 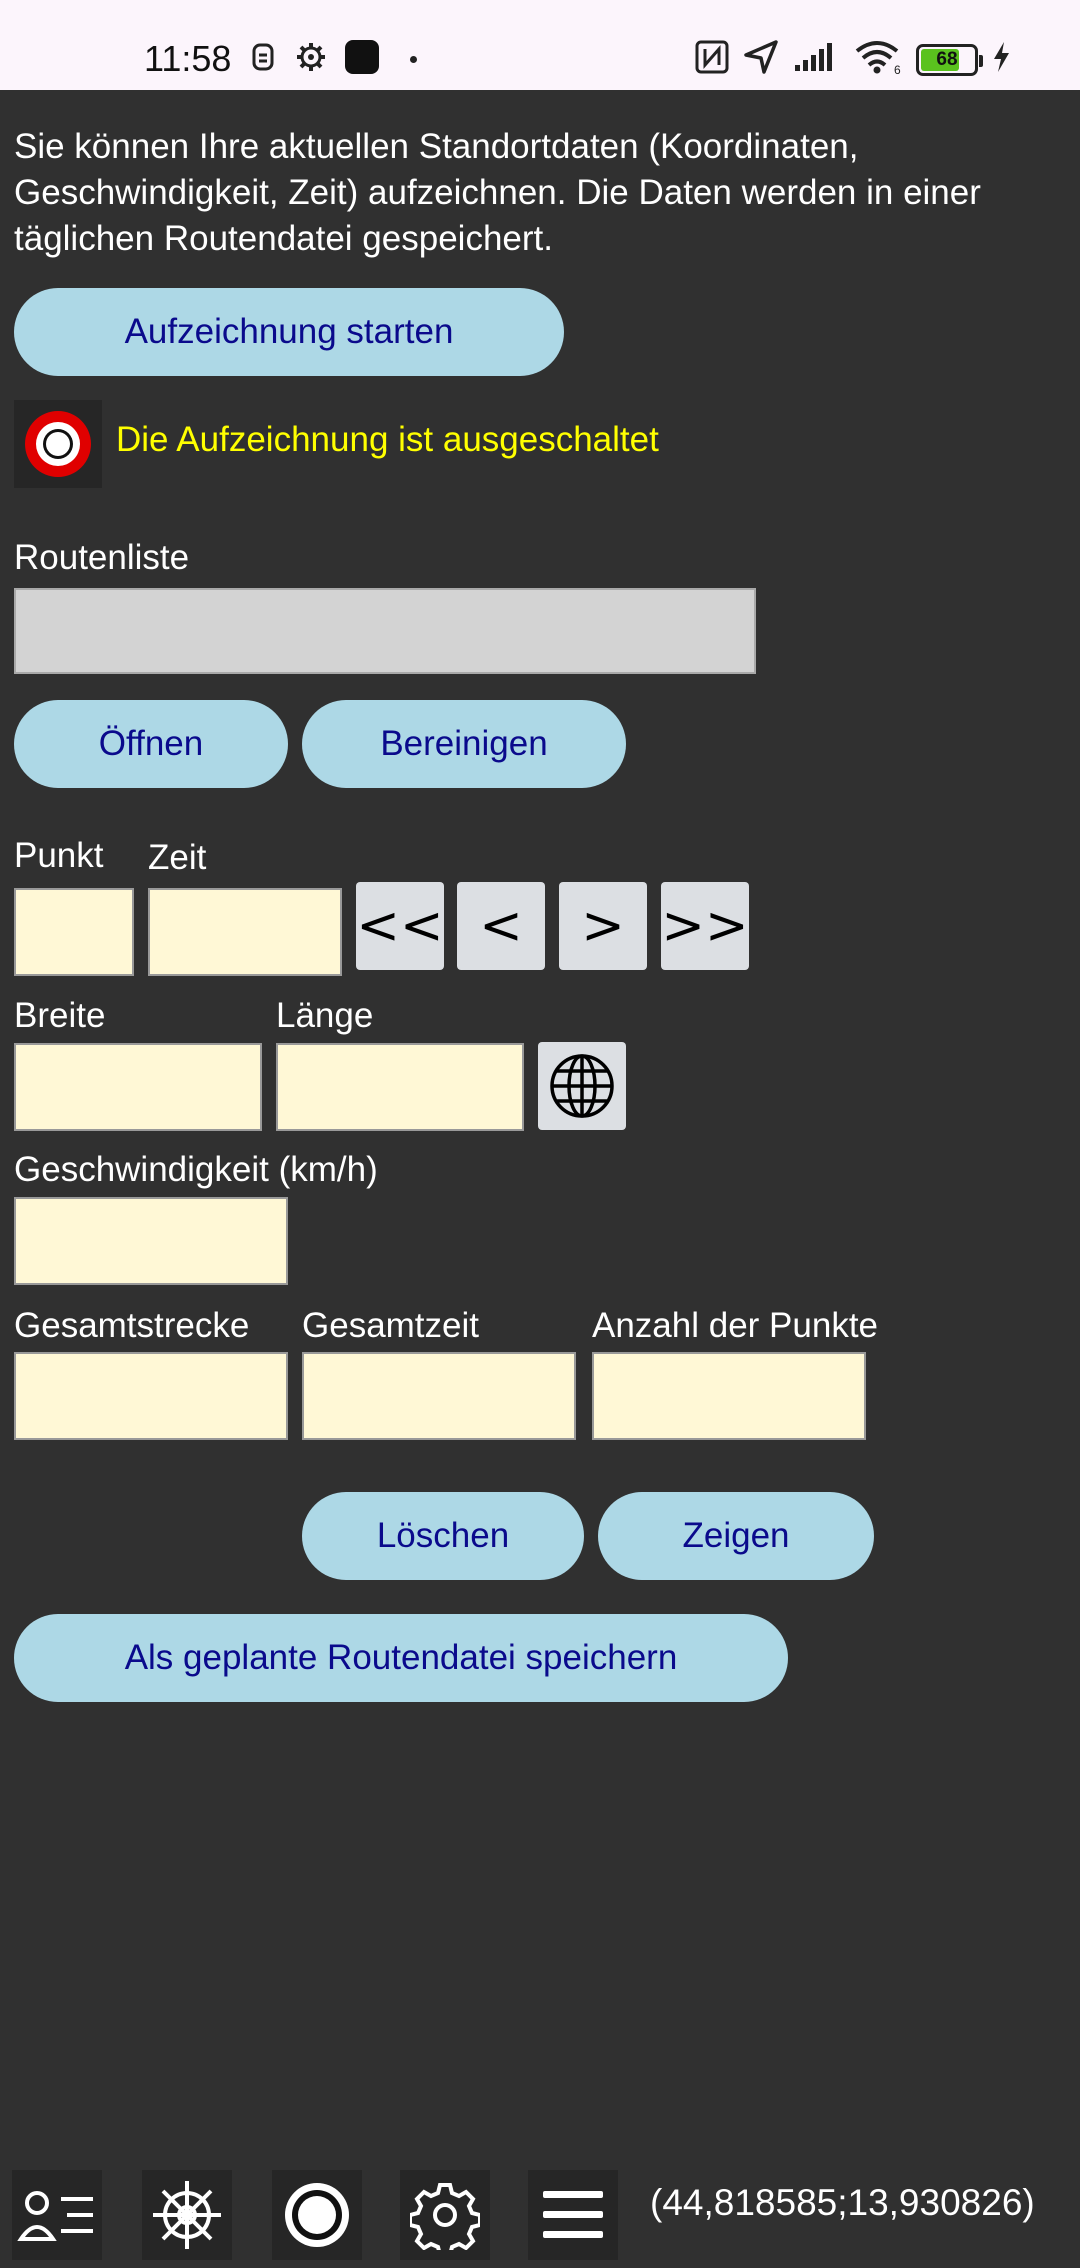 What do you see at coordinates (815, 57) in the screenshot?
I see `signal-icon` at bounding box center [815, 57].